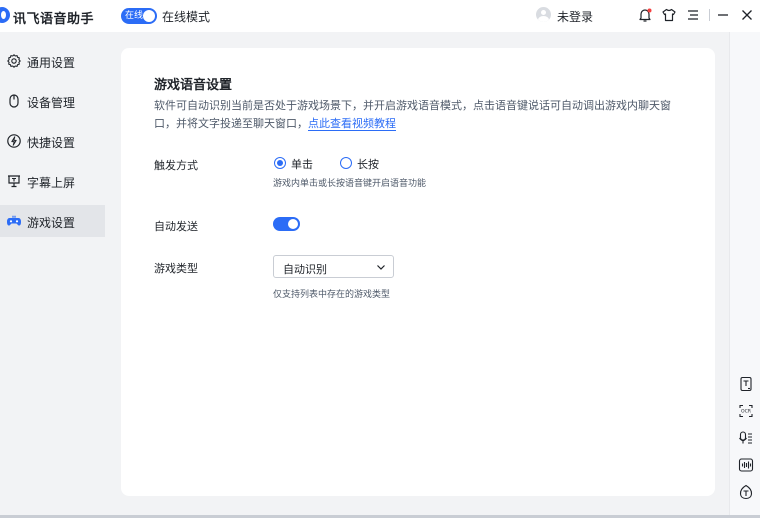  I want to click on sidebar-item-shortcuts: 快捷设置, so click(52, 141).